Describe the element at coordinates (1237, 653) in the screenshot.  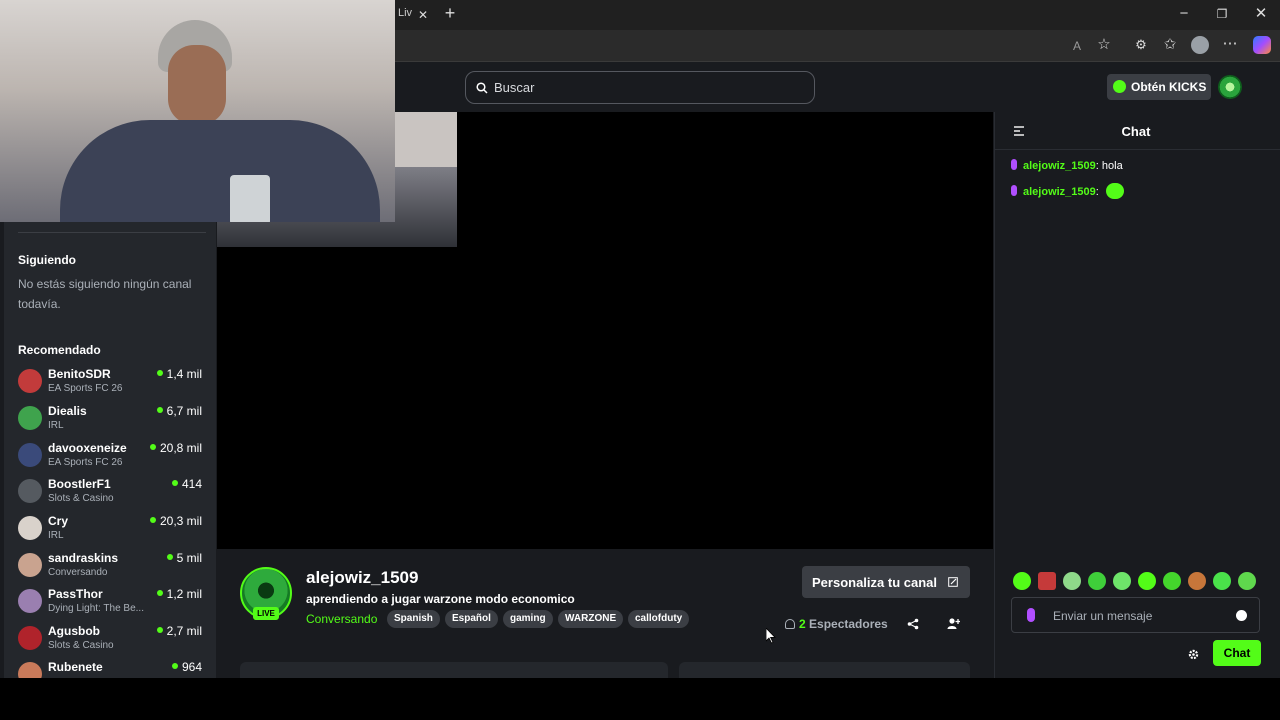
I see `chat-send-button: Chat` at that location.